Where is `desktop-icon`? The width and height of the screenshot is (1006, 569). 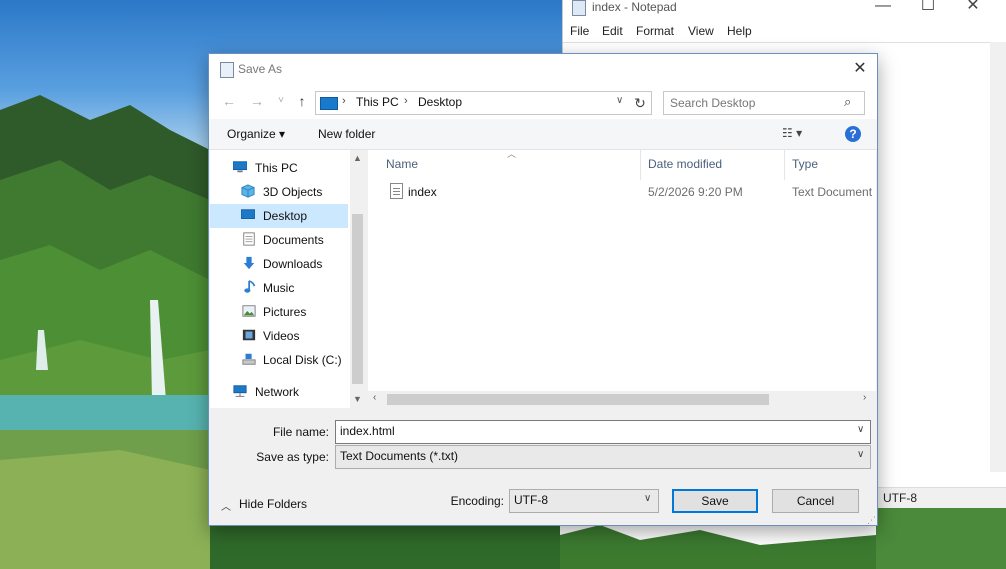 desktop-icon is located at coordinates (248, 214).